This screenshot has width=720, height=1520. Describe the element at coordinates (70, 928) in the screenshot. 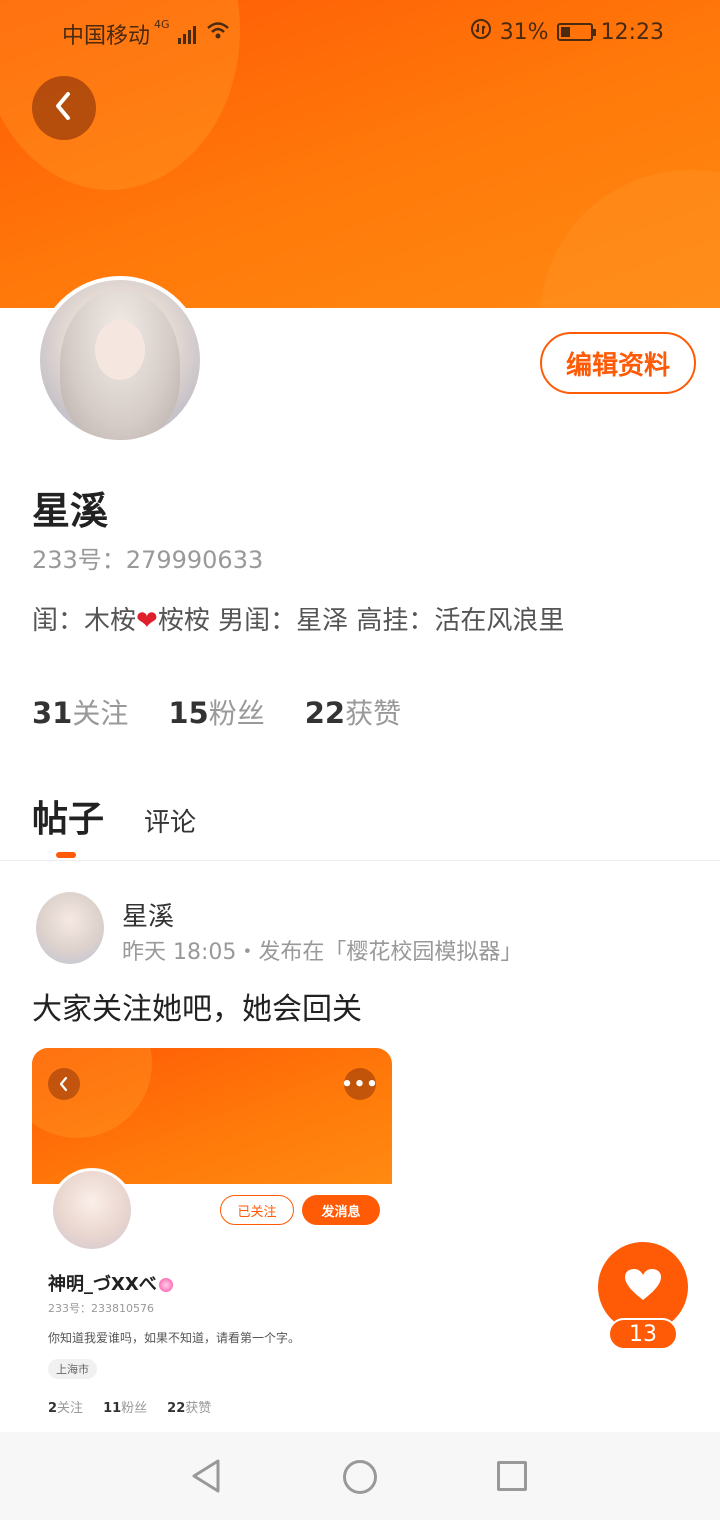

I see `post-author-avatar` at that location.